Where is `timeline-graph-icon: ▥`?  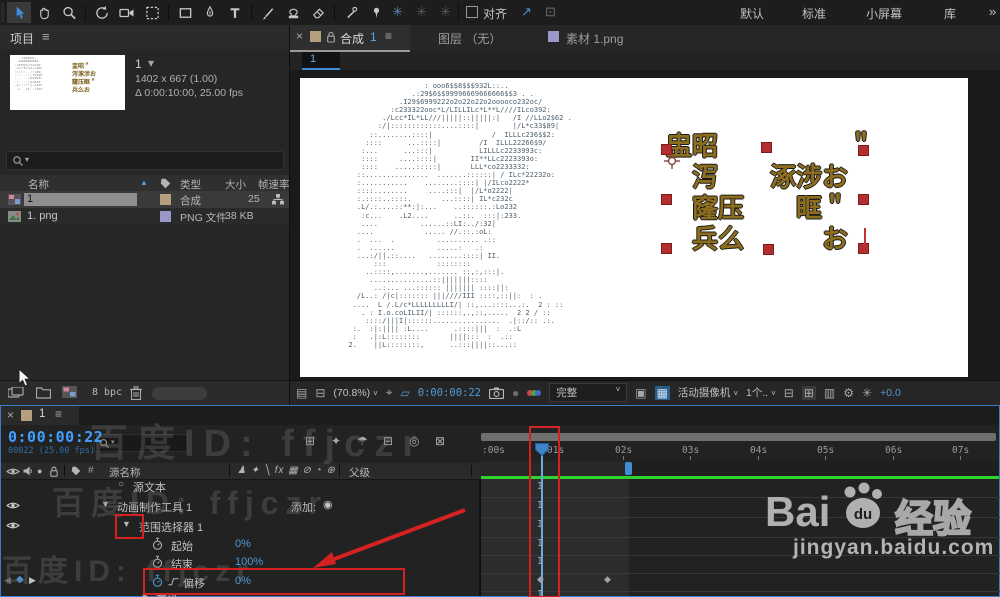 timeline-graph-icon: ▥ is located at coordinates (829, 393).